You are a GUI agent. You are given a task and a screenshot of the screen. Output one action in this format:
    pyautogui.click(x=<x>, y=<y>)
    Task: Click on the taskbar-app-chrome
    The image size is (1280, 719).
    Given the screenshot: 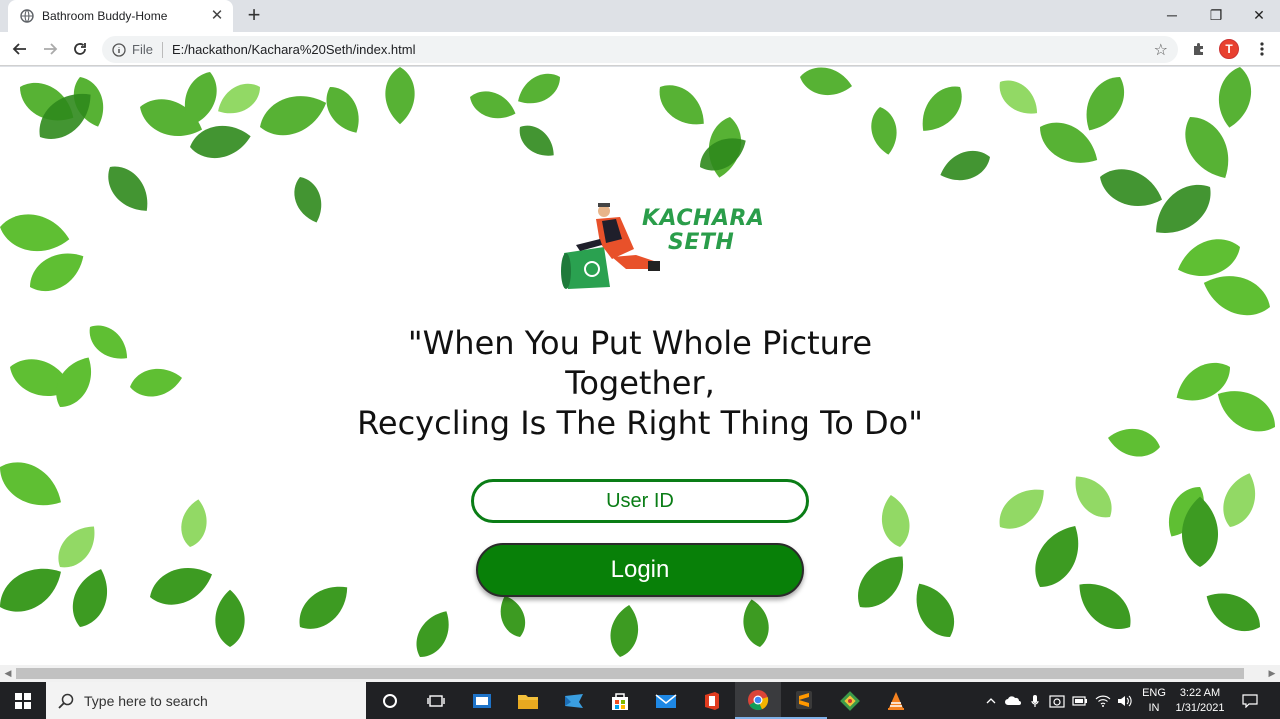 What is the action you would take?
    pyautogui.click(x=758, y=700)
    